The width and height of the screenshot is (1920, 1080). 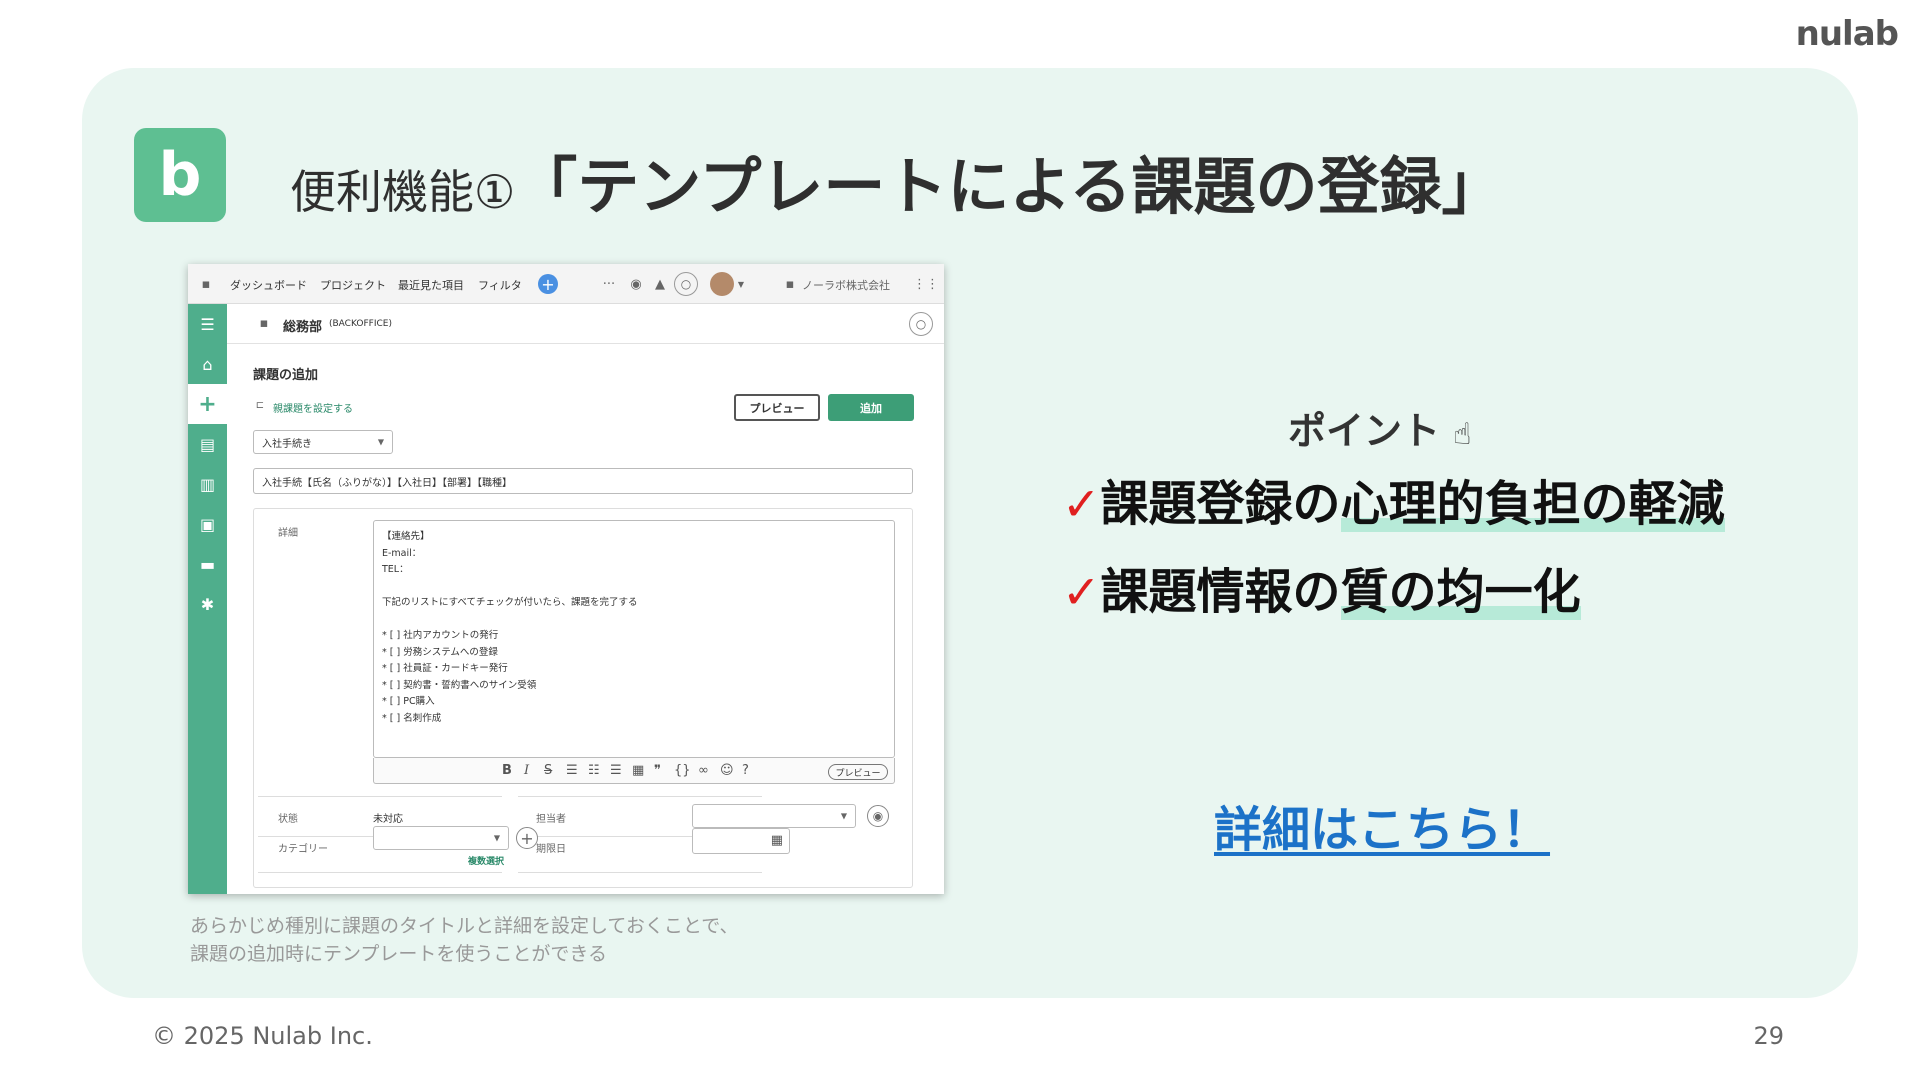 I want to click on assign-self-icon: ◉, so click(x=878, y=816).